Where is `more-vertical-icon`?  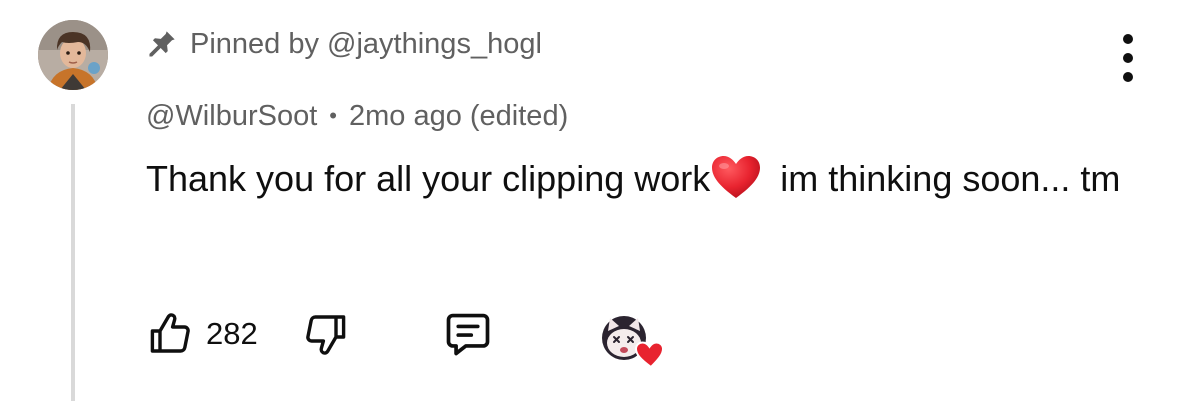 more-vertical-icon is located at coordinates (1128, 58).